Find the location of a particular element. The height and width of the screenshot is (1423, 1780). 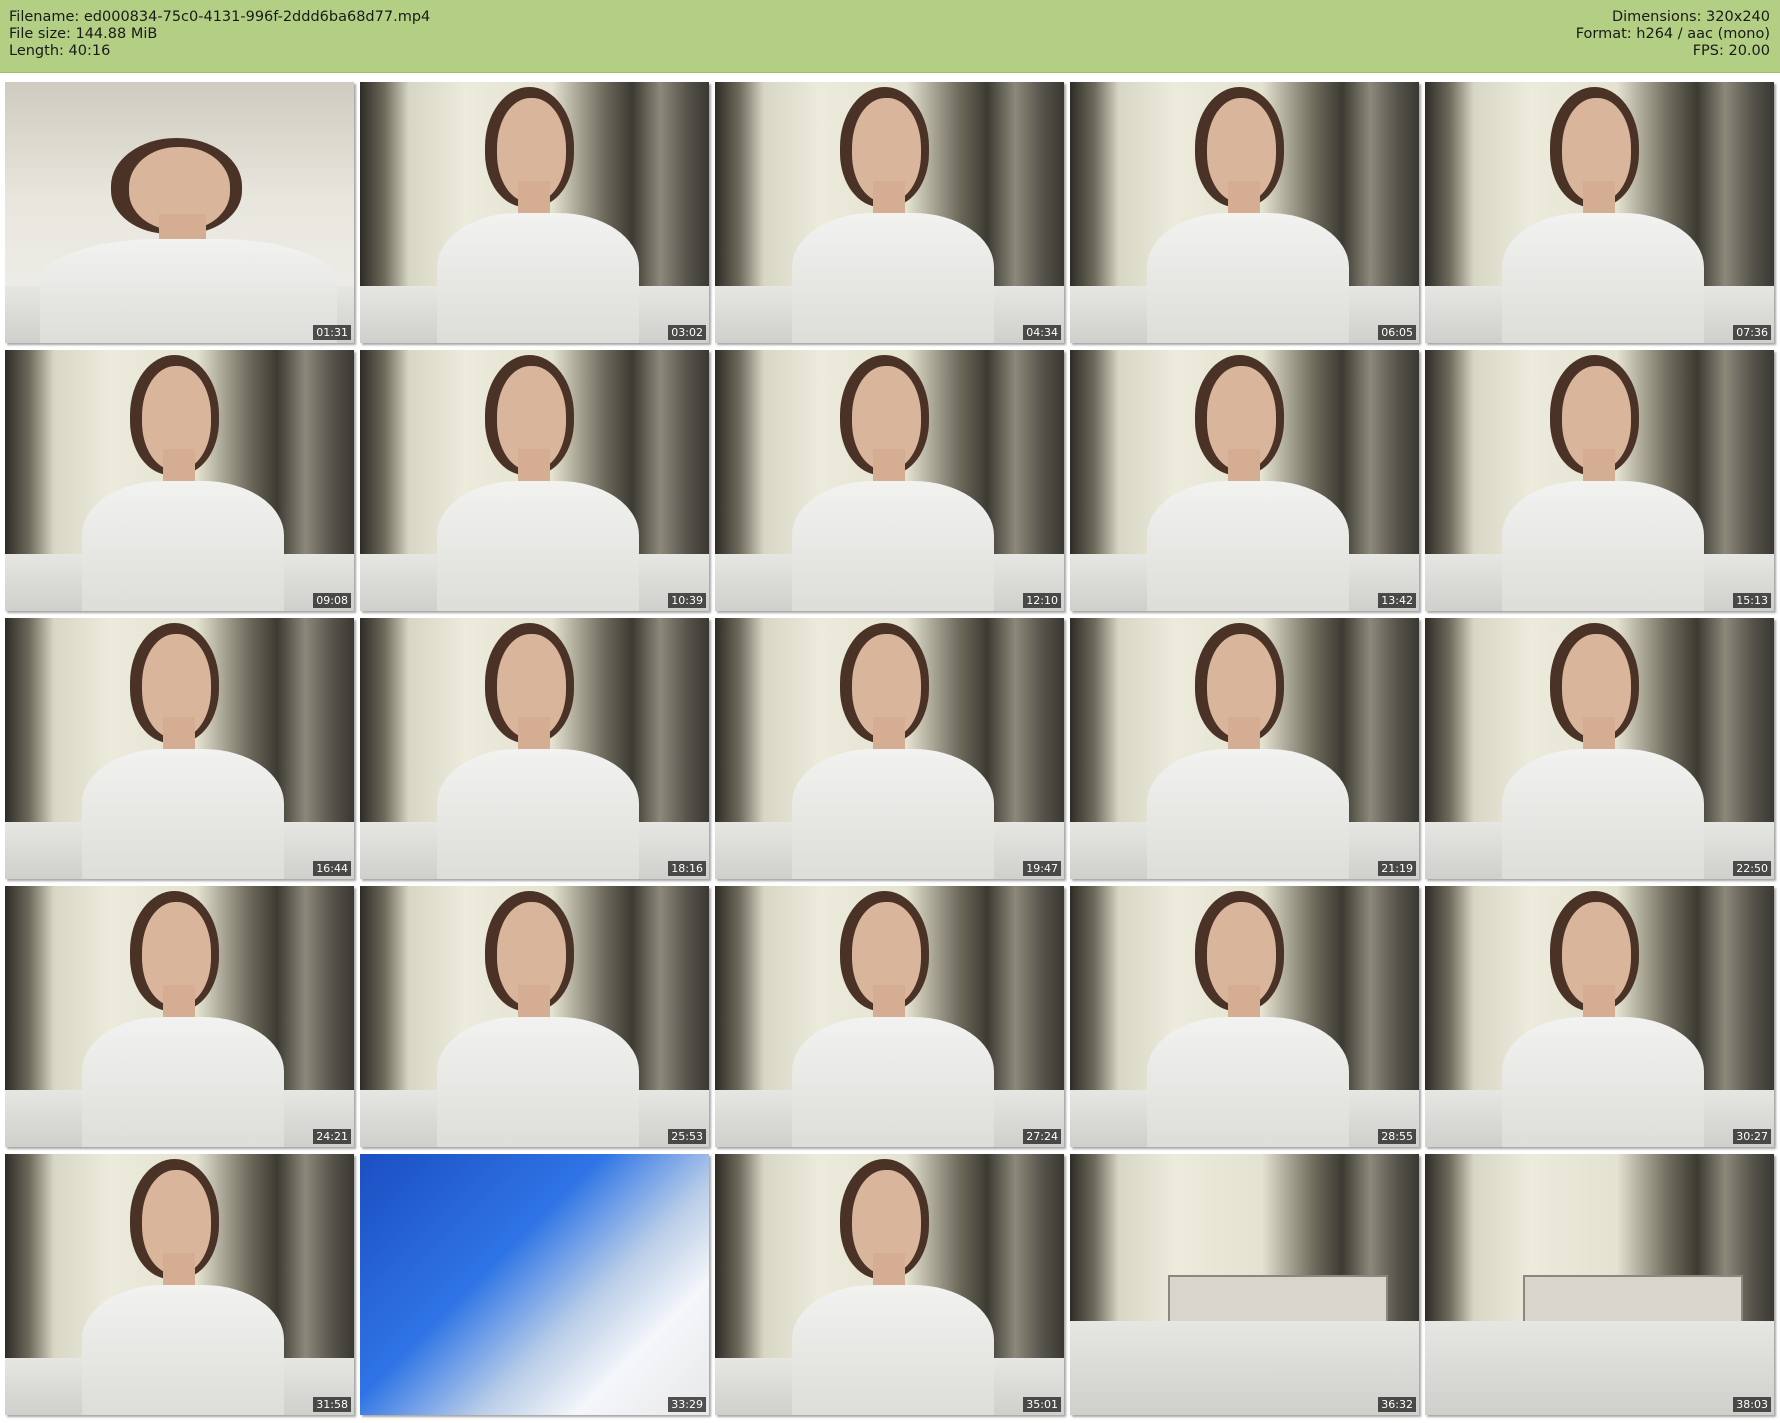

fps-text: FPS: 20.00 is located at coordinates (1731, 51).